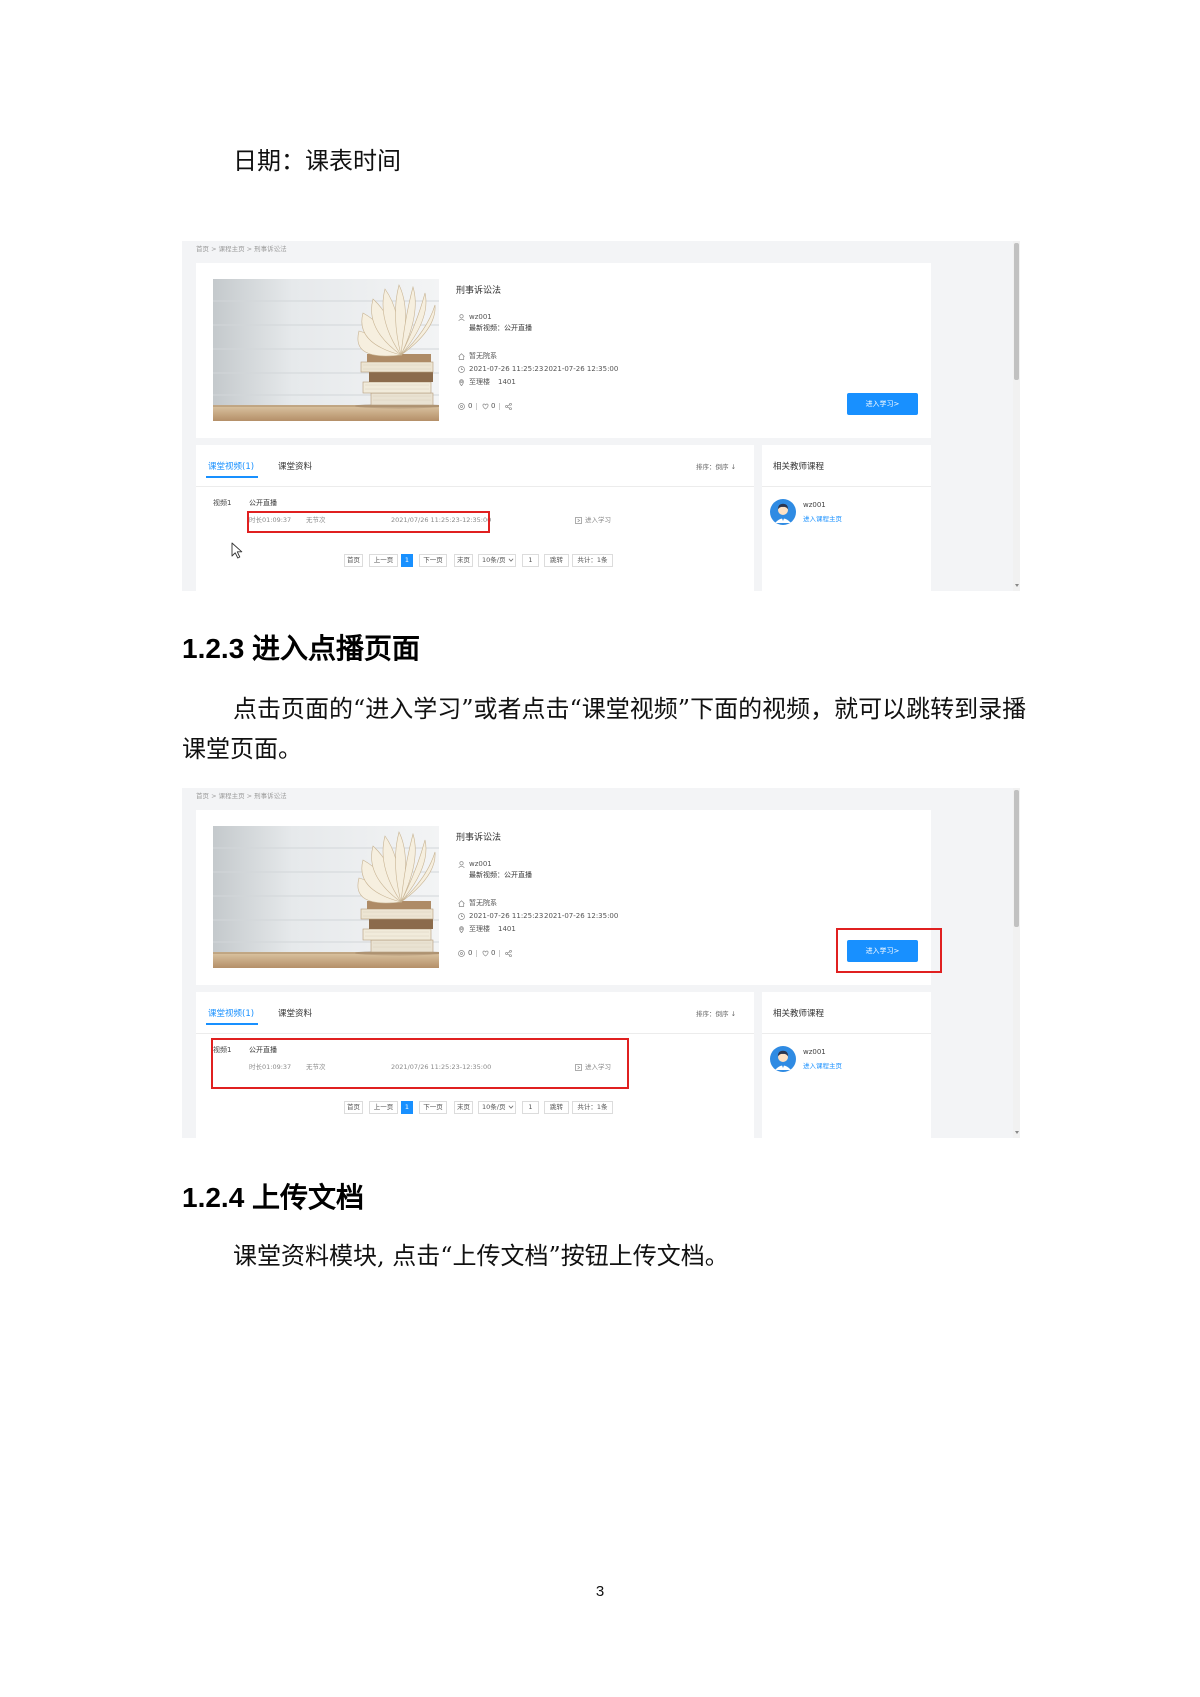 The height and width of the screenshot is (1697, 1200). What do you see at coordinates (420, 1063) in the screenshot?
I see `highlight-box-video-row` at bounding box center [420, 1063].